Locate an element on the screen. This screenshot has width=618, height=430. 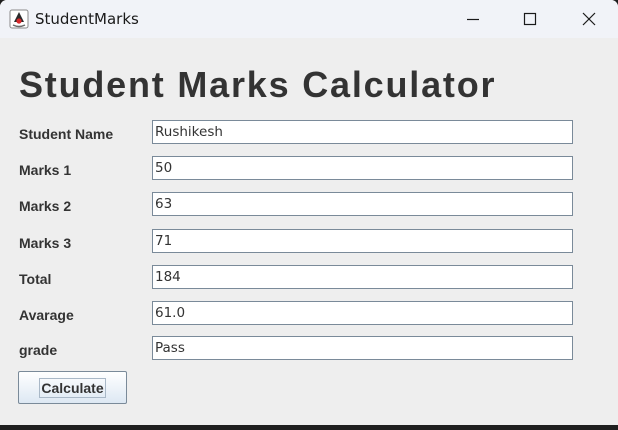
minimize-icon is located at coordinates (473, 19).